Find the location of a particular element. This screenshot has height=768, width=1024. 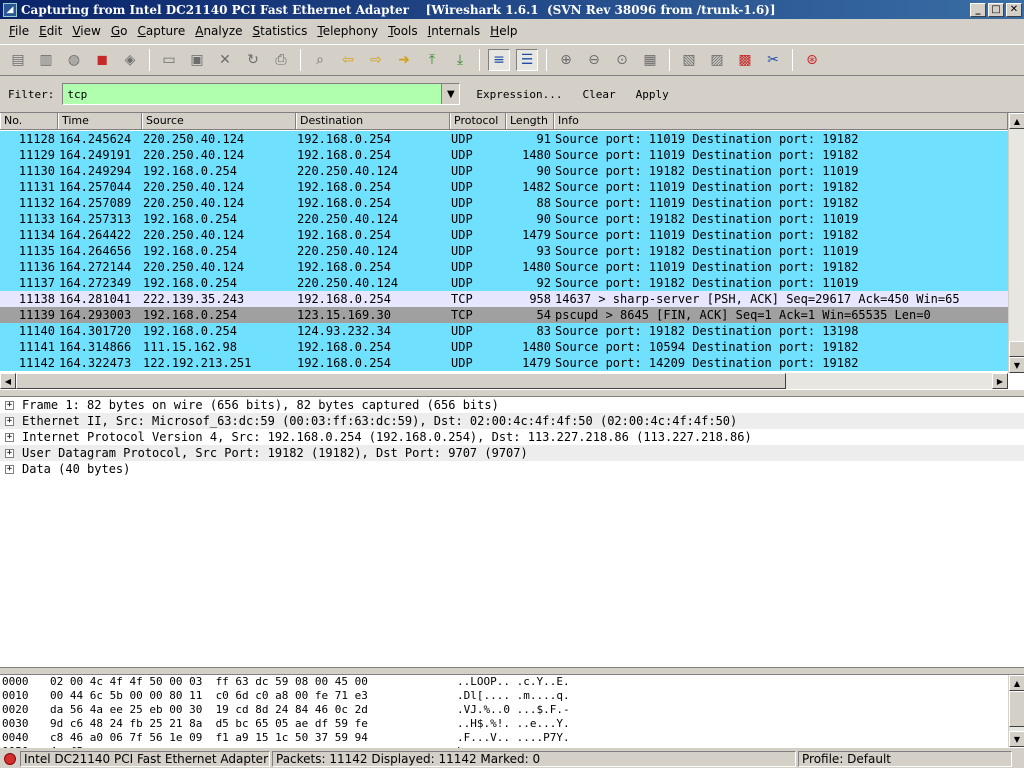

menu-internals: Internals is located at coordinates (454, 31).